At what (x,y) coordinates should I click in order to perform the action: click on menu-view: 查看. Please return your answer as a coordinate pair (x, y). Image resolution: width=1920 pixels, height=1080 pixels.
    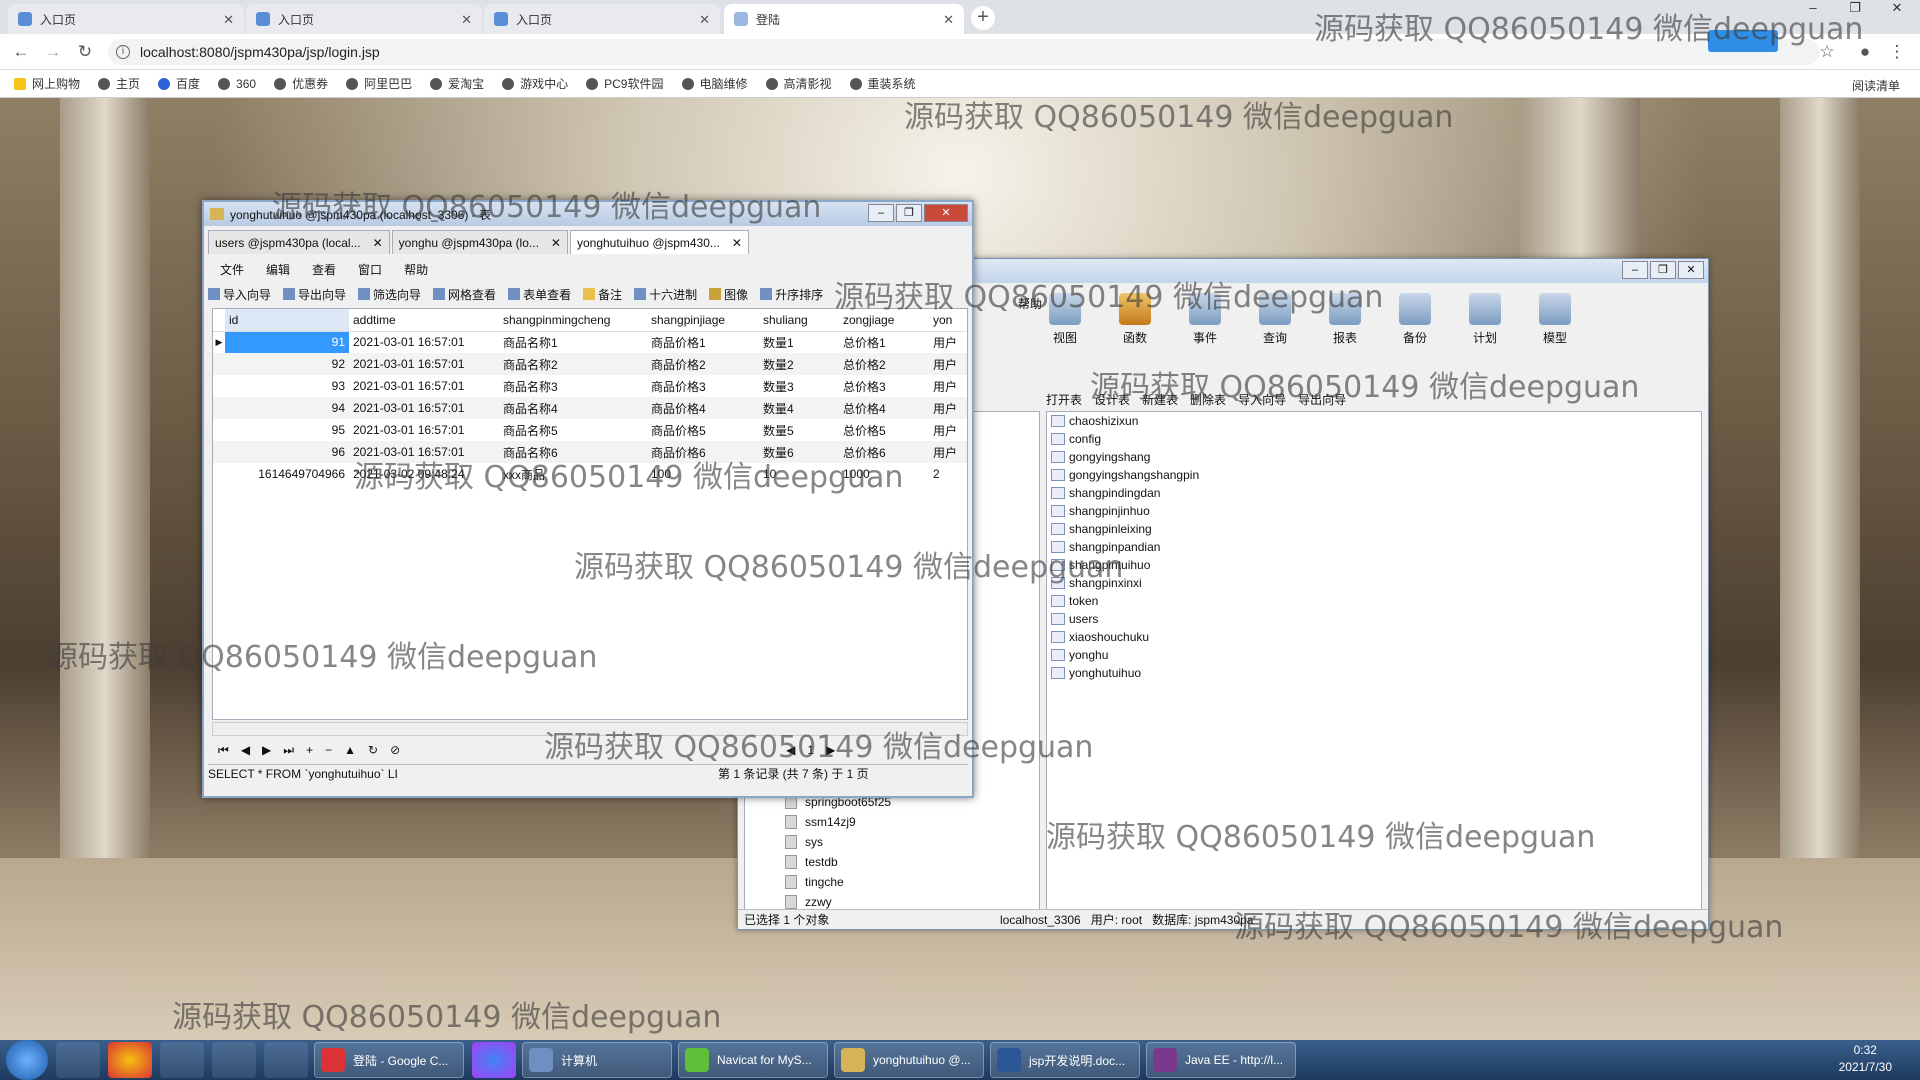
    Looking at the image, I should click on (324, 269).